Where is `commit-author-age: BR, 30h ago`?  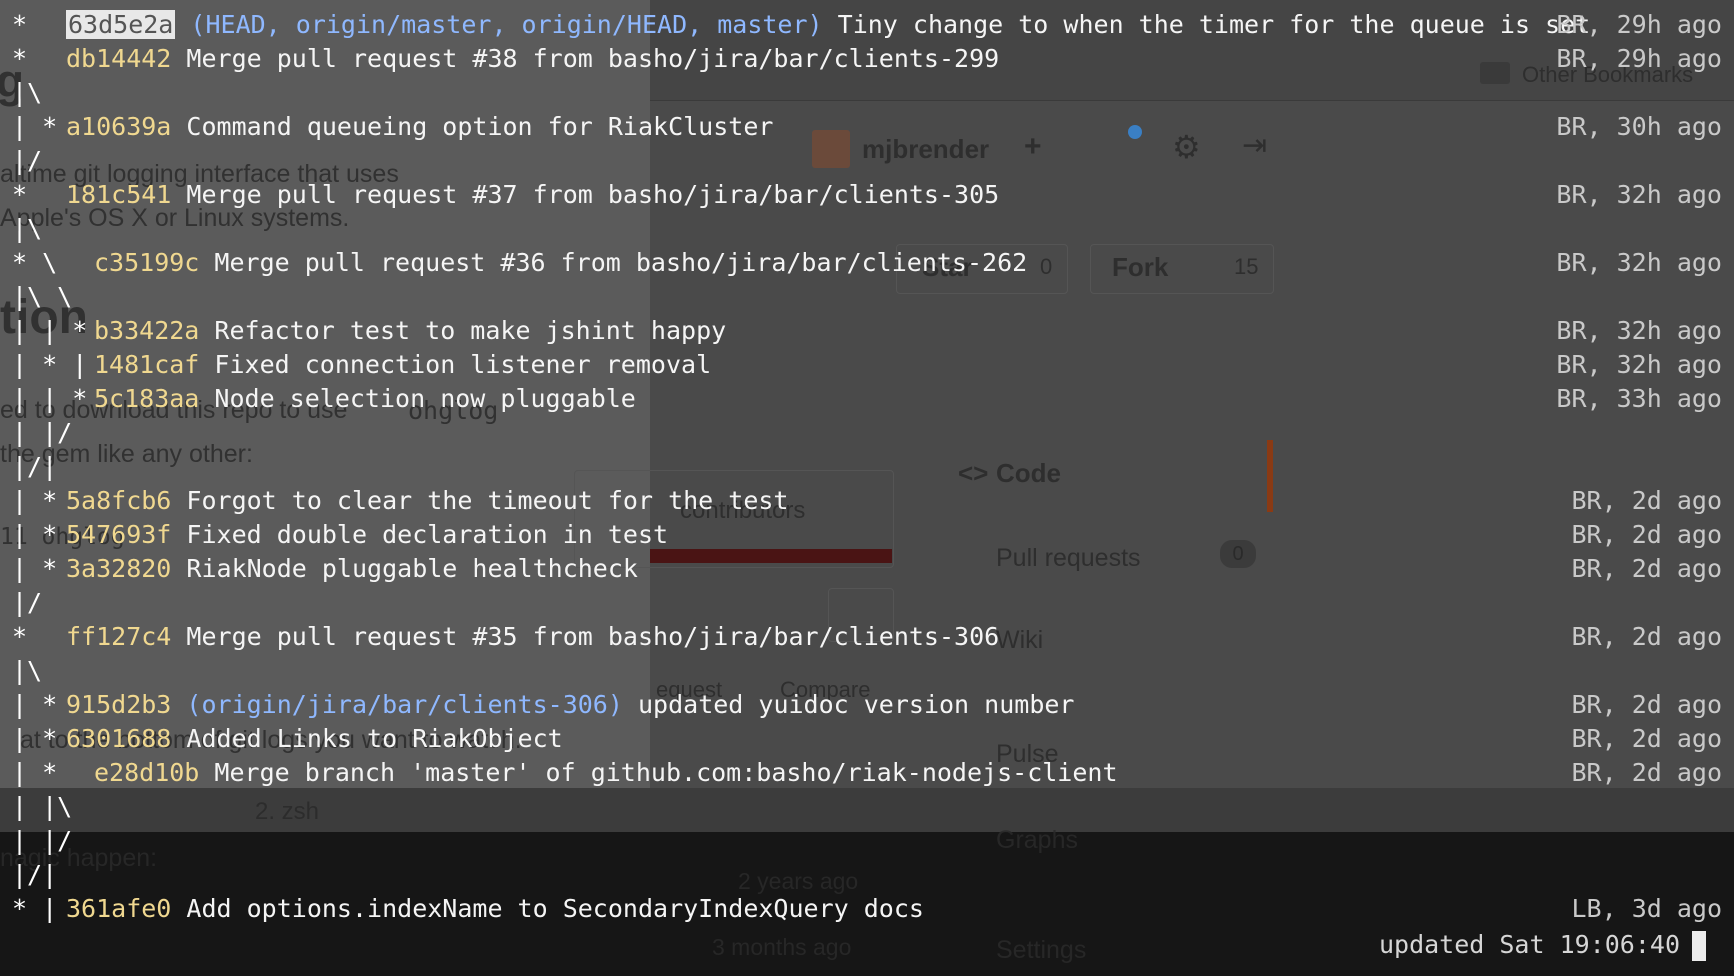 commit-author-age: BR, 30h ago is located at coordinates (1639, 126).